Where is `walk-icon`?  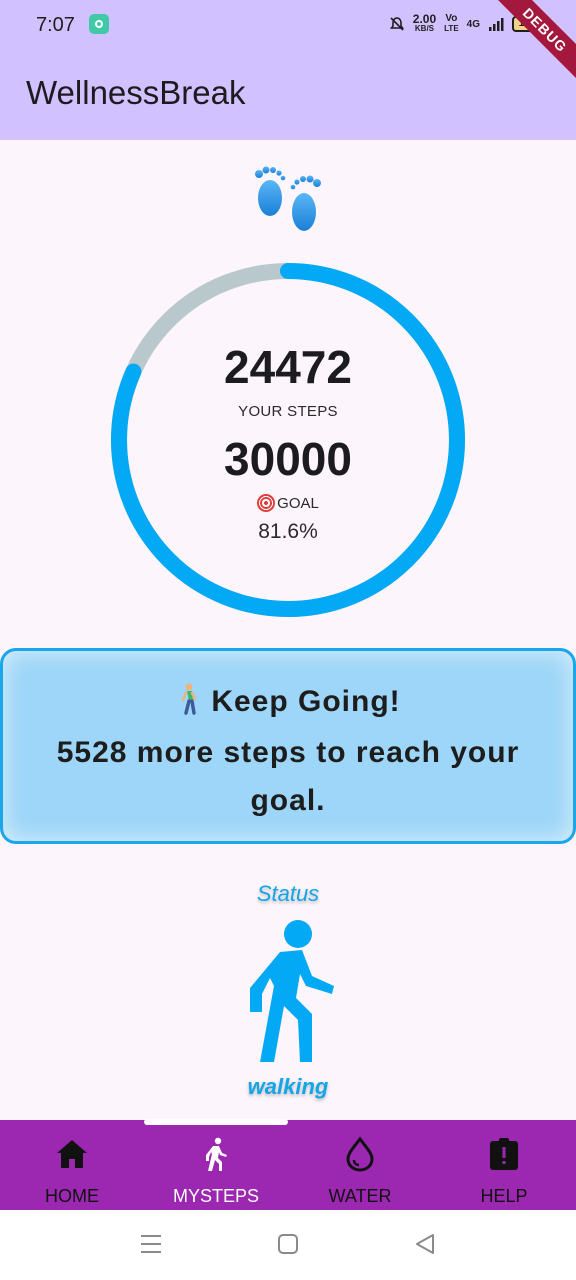 walk-icon is located at coordinates (216, 1154).